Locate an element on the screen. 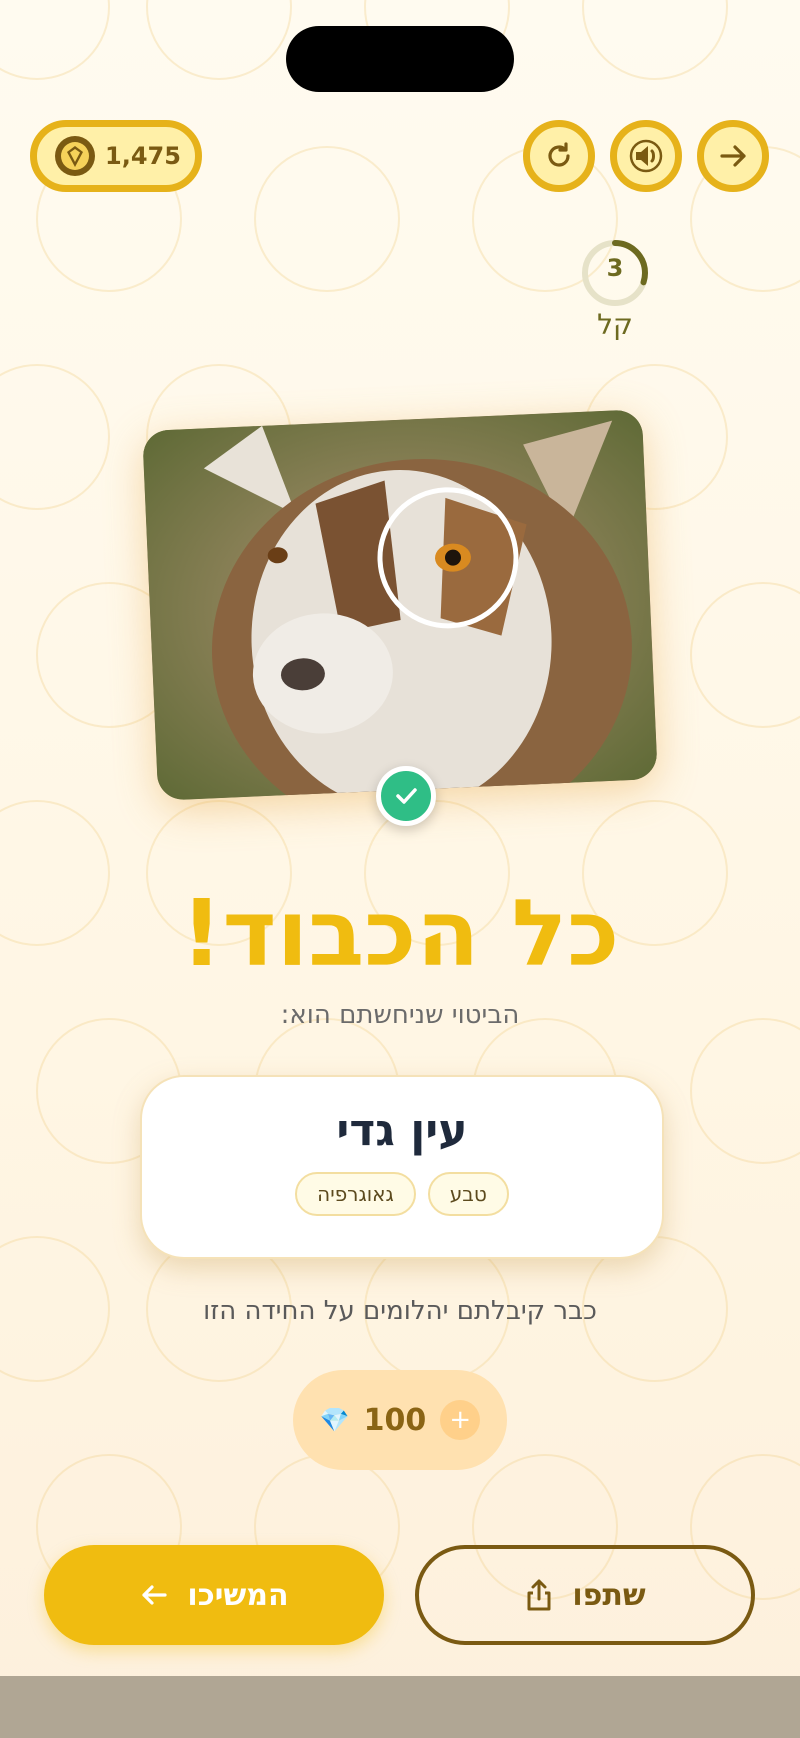  goat-photo is located at coordinates (400, 605).